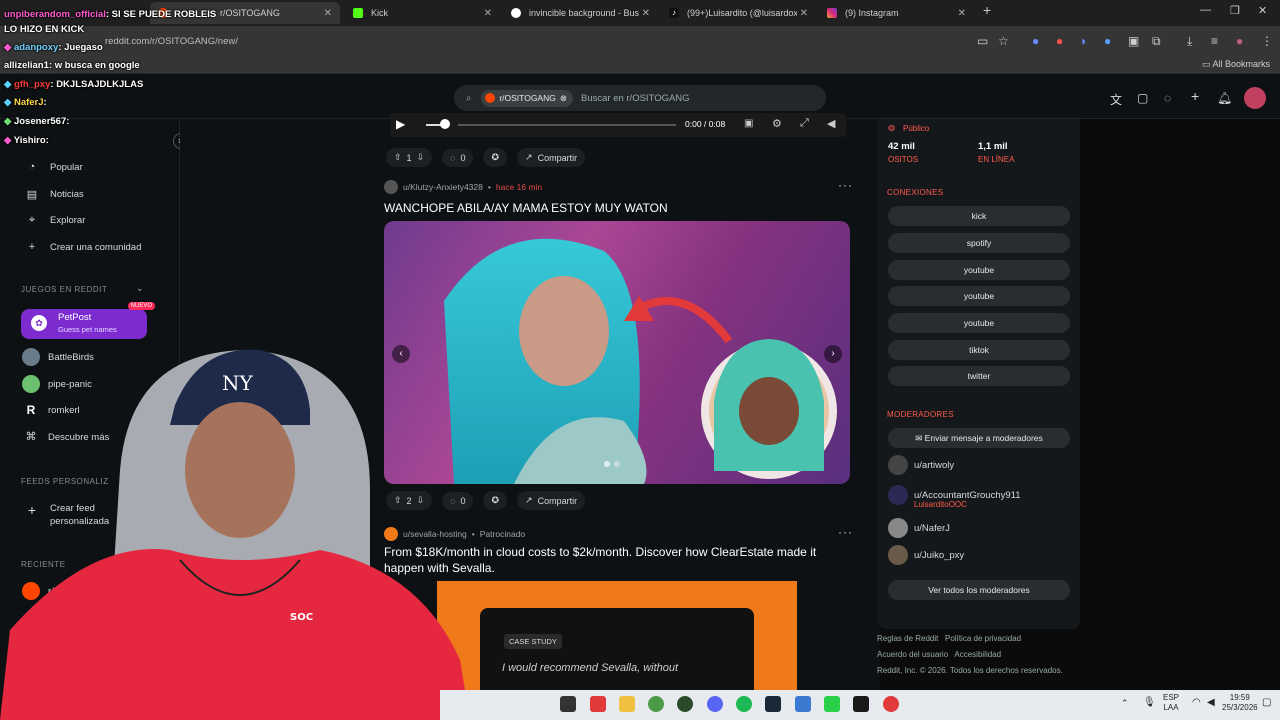 The height and width of the screenshot is (720, 1280). Describe the element at coordinates (715, 704) in the screenshot. I see `discord-icon` at that location.